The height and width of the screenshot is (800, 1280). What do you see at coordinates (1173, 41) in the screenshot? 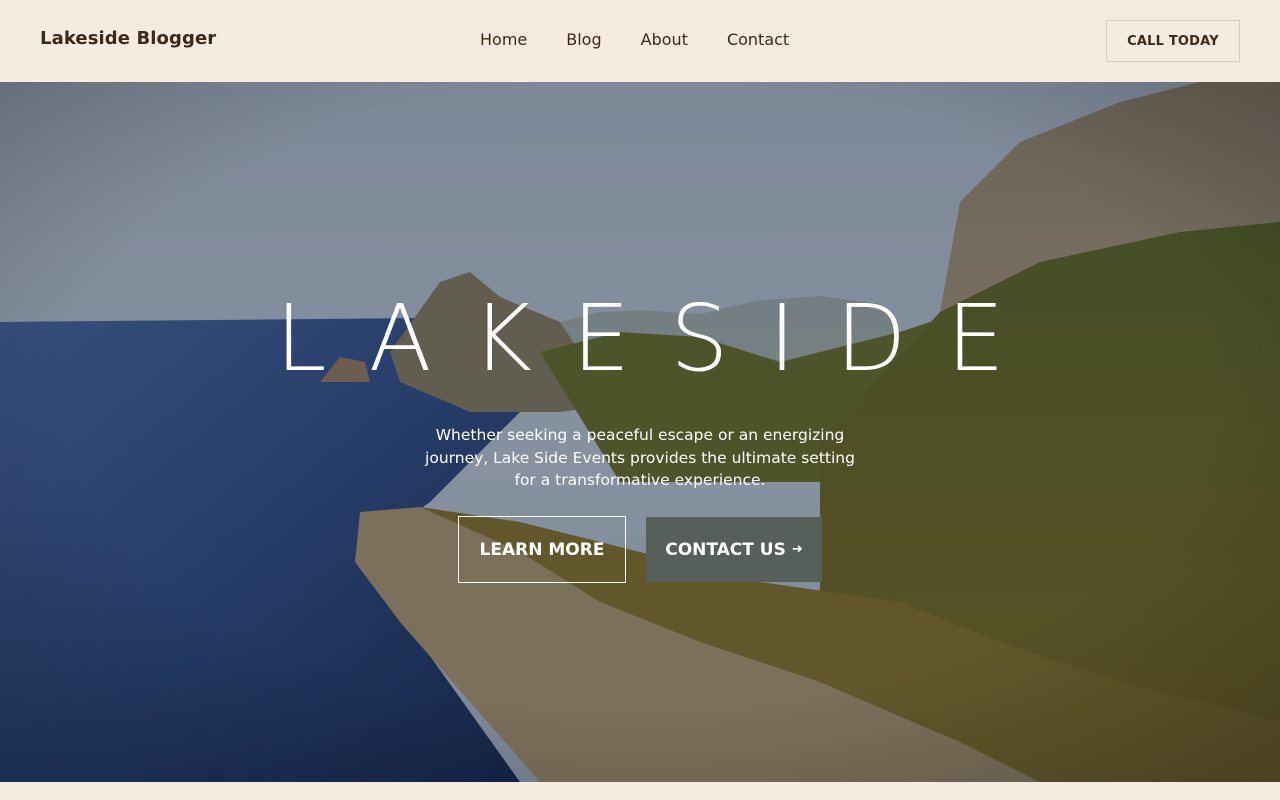
I see `call-today-button: CALL TODAY` at bounding box center [1173, 41].